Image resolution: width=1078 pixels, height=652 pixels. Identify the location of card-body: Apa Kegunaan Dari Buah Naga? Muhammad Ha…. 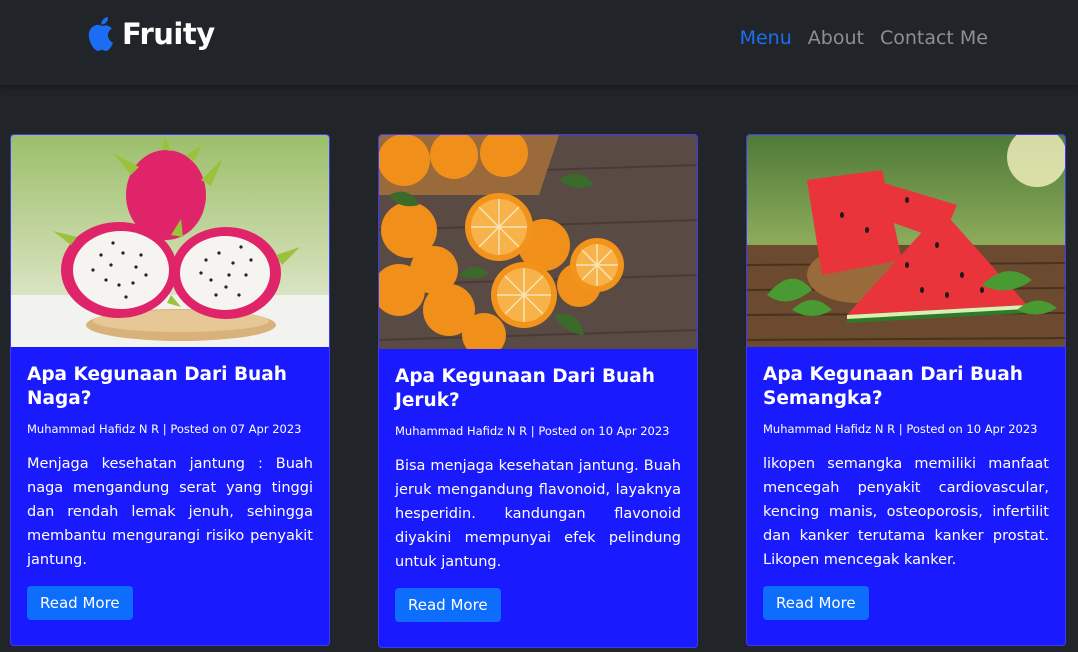
(170, 483).